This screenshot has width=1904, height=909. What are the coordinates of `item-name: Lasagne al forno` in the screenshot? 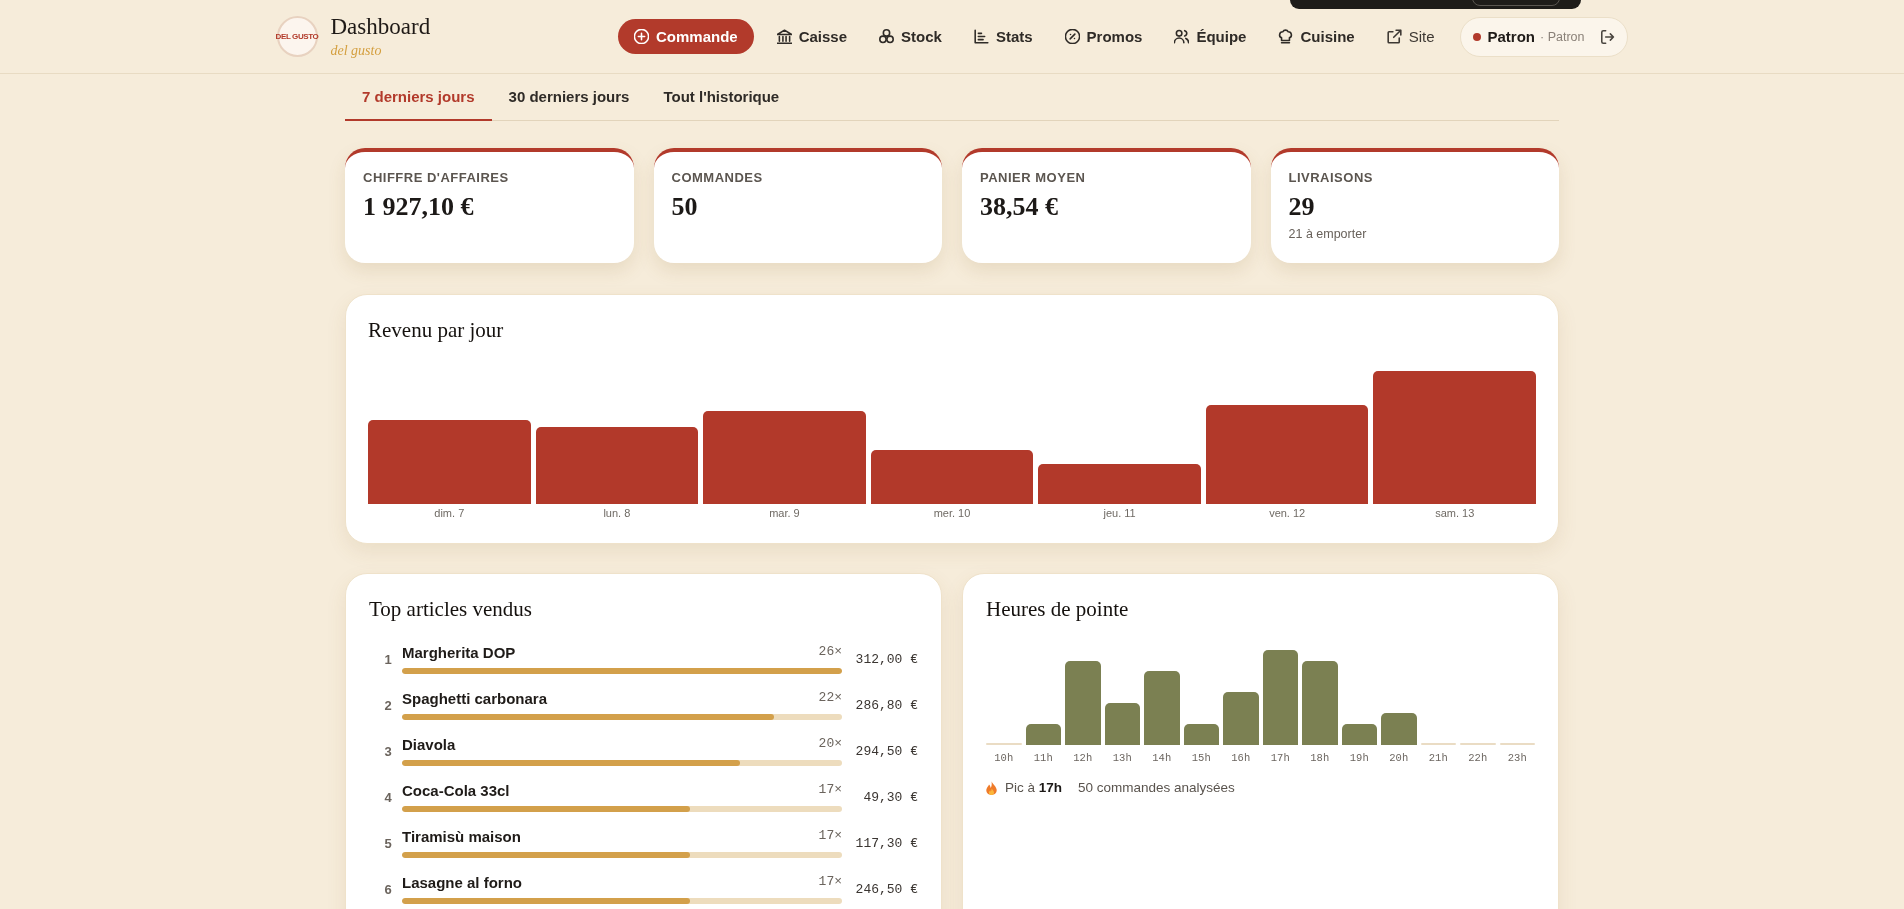 It's located at (462, 883).